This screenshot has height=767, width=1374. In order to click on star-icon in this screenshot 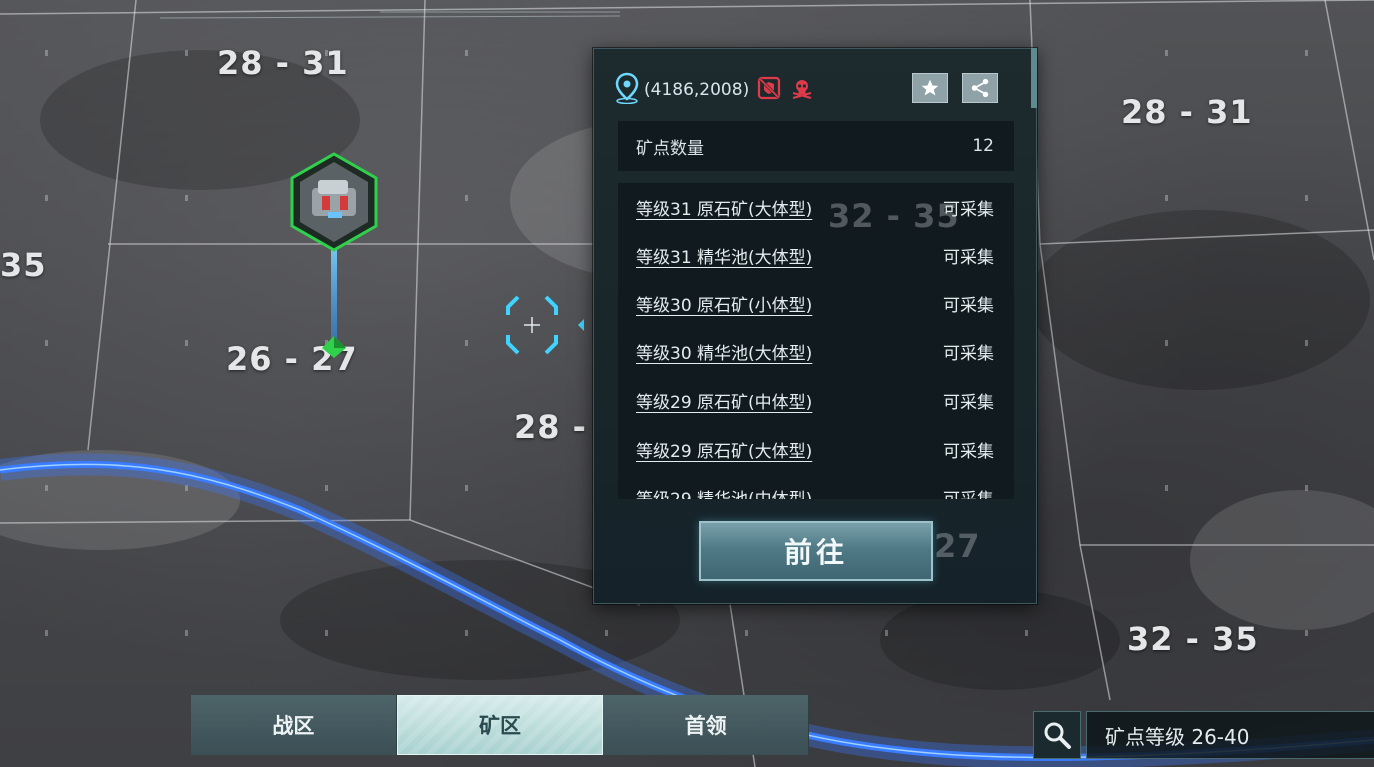, I will do `click(930, 87)`.